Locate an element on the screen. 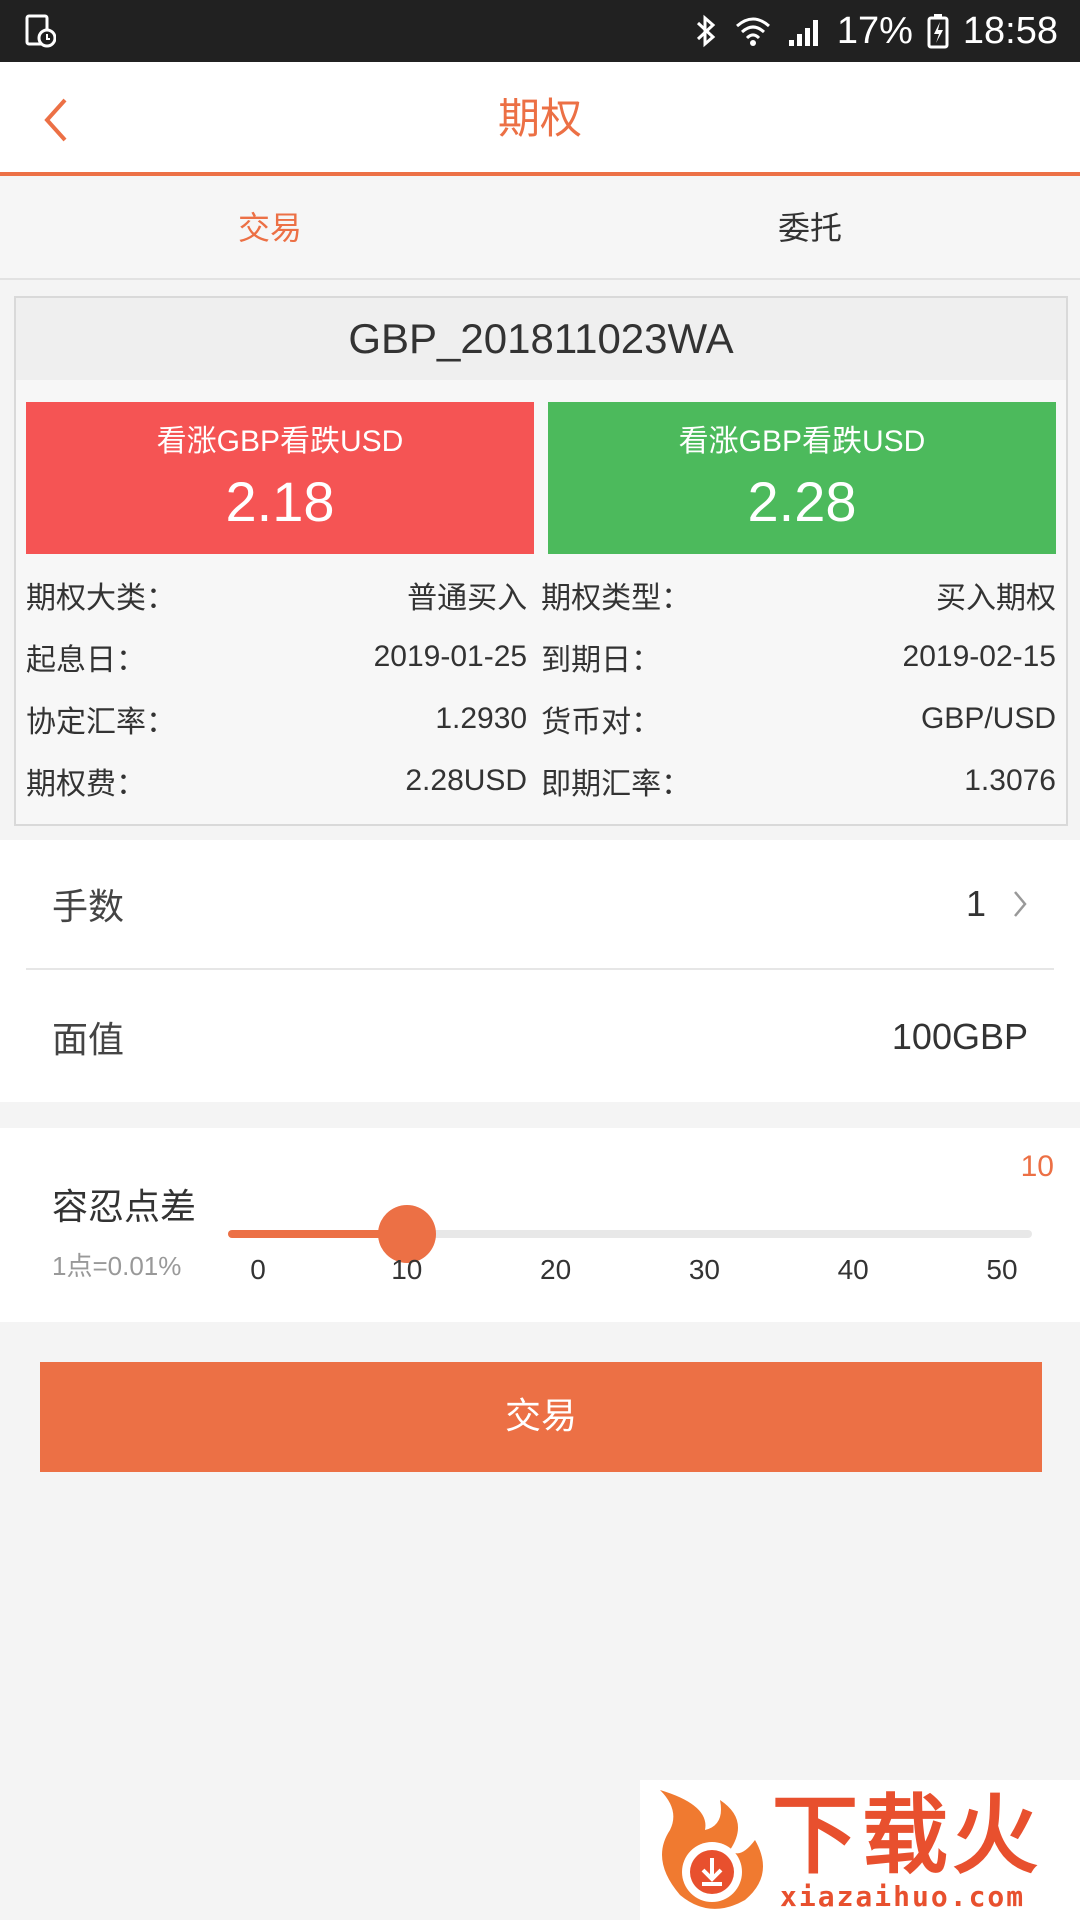 This screenshot has height=1920, width=1080. tolerance-label: 容忍点差 is located at coordinates (124, 1207).